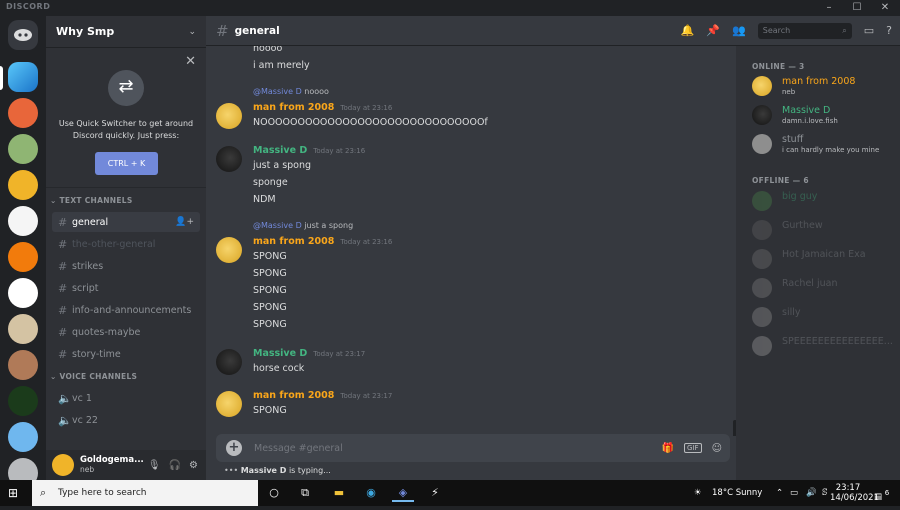 The width and height of the screenshot is (900, 510). I want to click on channel-script: # script, so click(126, 288).